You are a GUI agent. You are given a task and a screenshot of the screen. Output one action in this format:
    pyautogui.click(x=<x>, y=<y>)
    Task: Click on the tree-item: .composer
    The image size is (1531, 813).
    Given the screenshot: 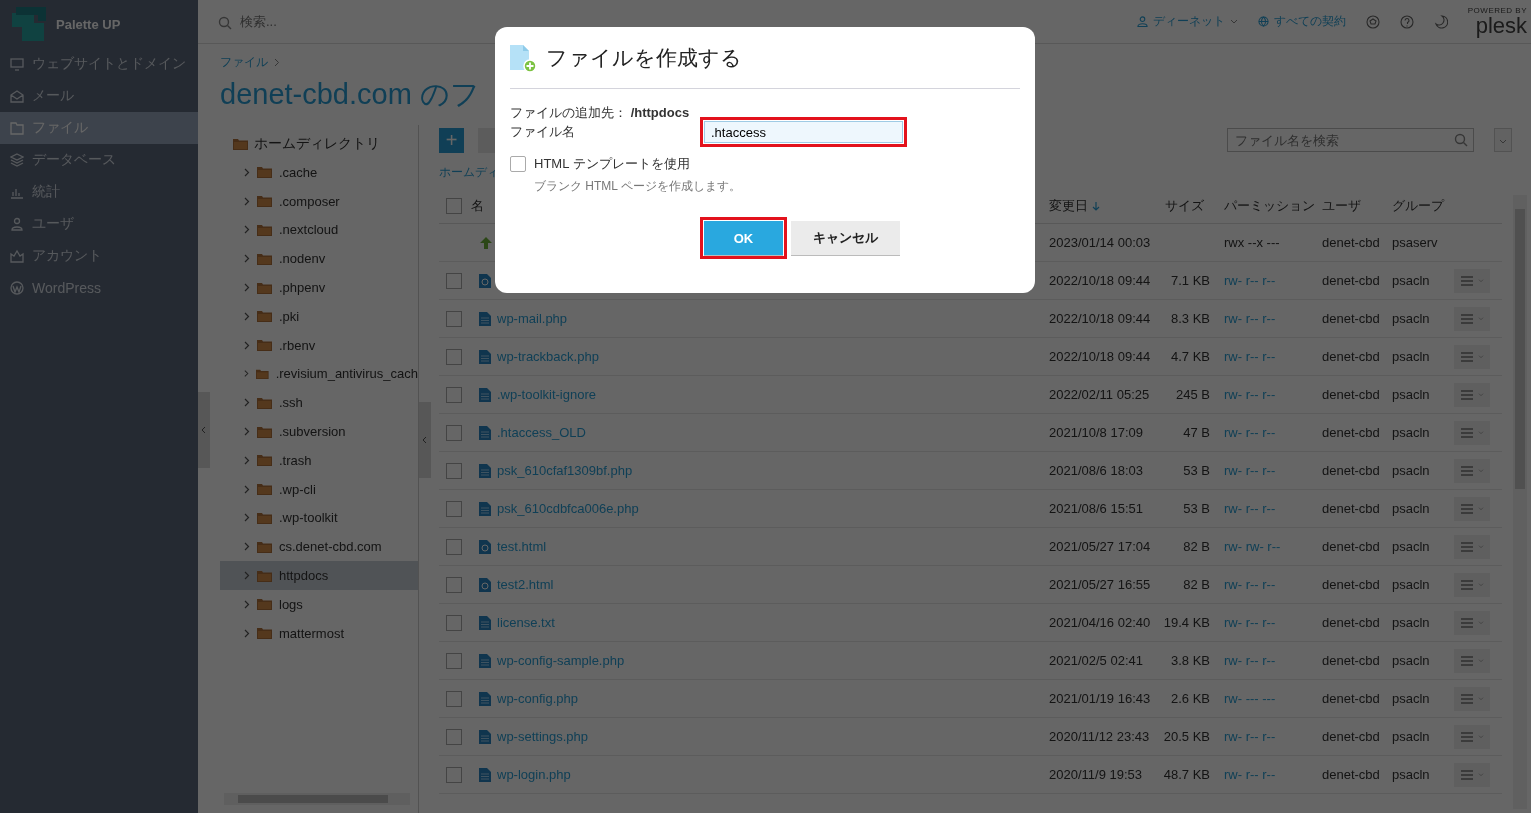 What is the action you would take?
    pyautogui.click(x=319, y=201)
    